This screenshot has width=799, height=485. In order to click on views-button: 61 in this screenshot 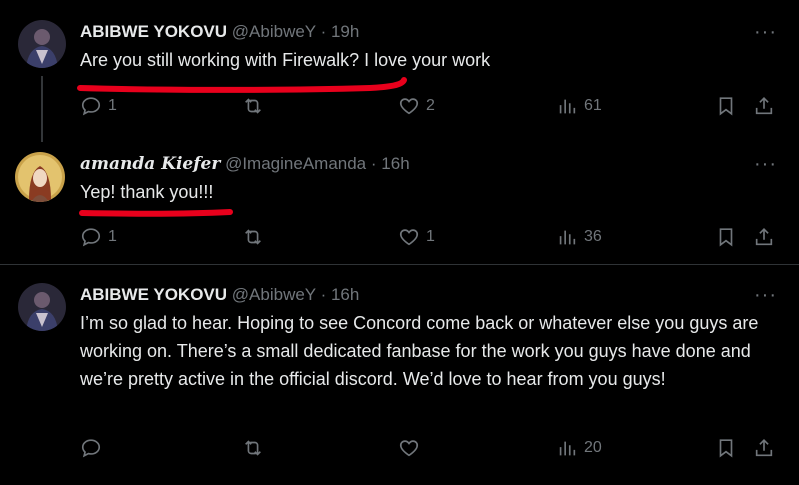, I will do `click(579, 106)`.